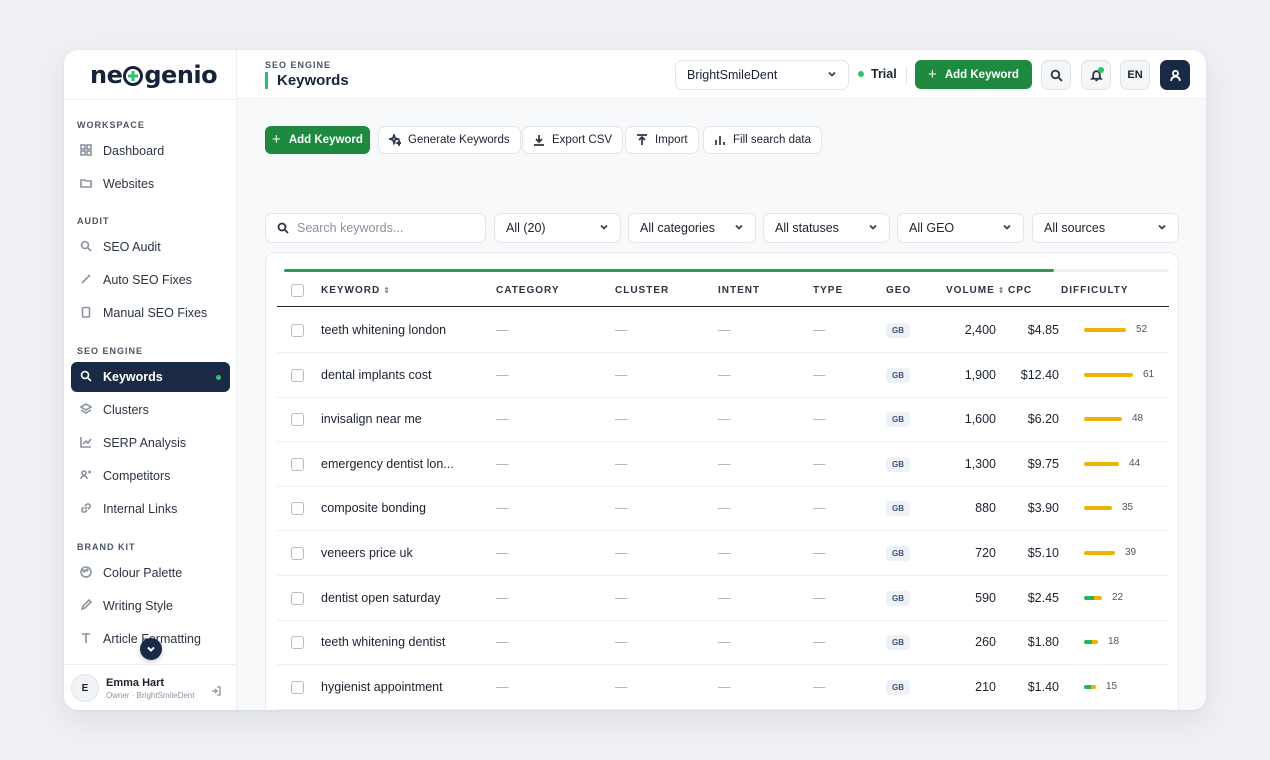  I want to click on chart-icon, so click(87, 443).